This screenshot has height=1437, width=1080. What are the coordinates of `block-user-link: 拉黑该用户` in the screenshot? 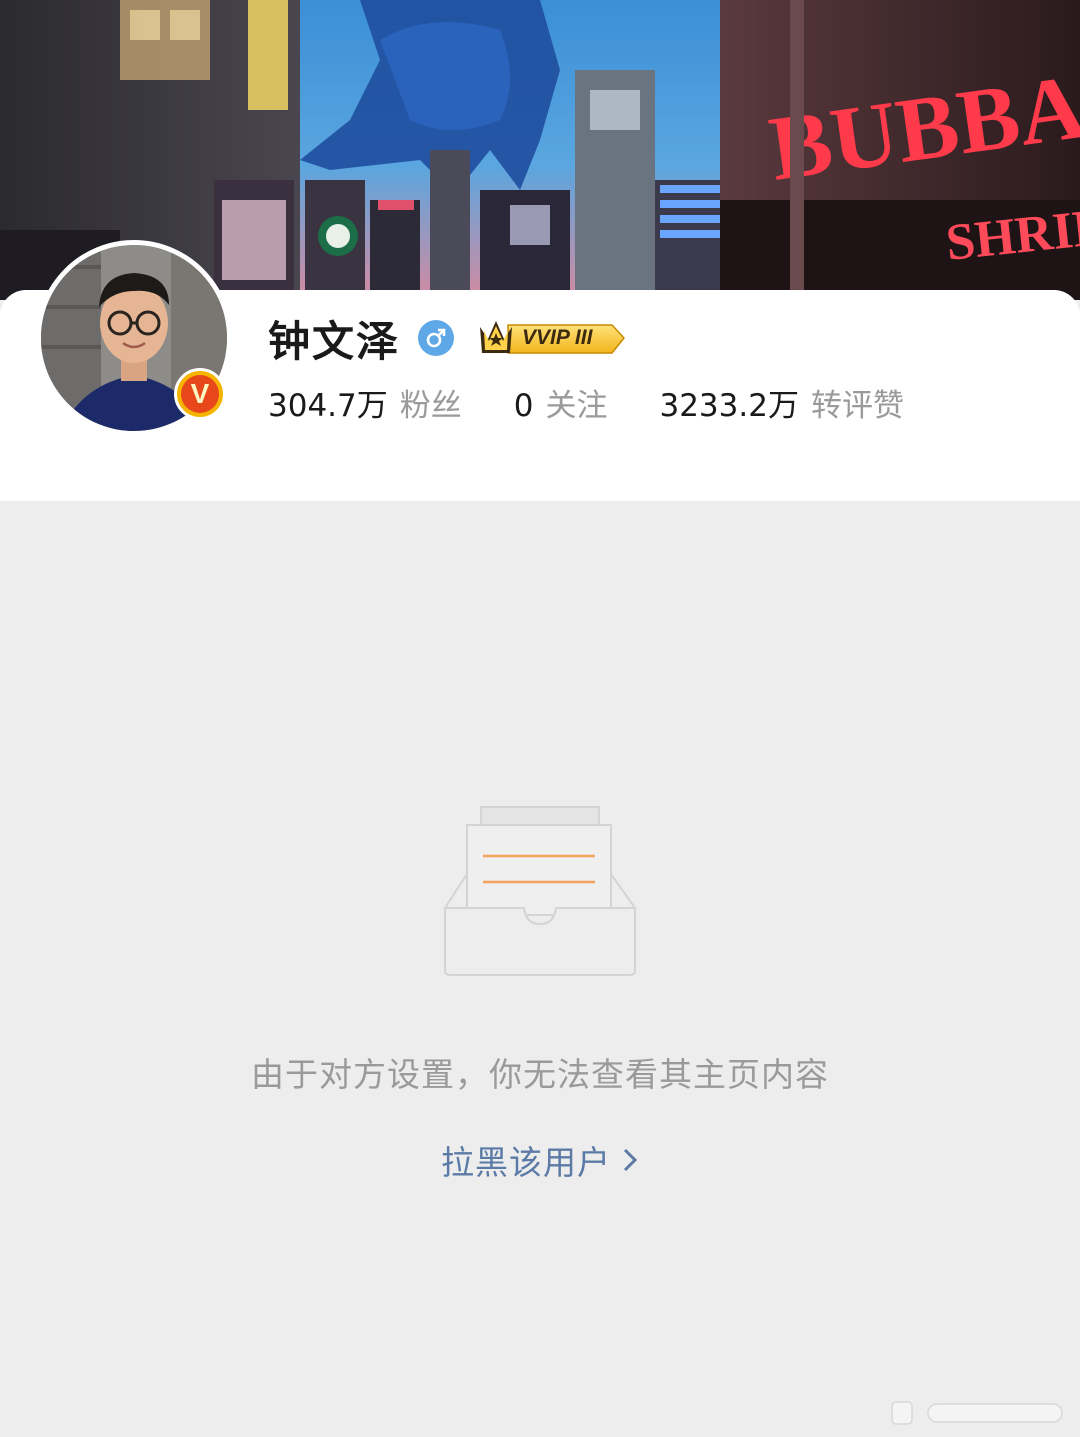 It's located at (540, 1160).